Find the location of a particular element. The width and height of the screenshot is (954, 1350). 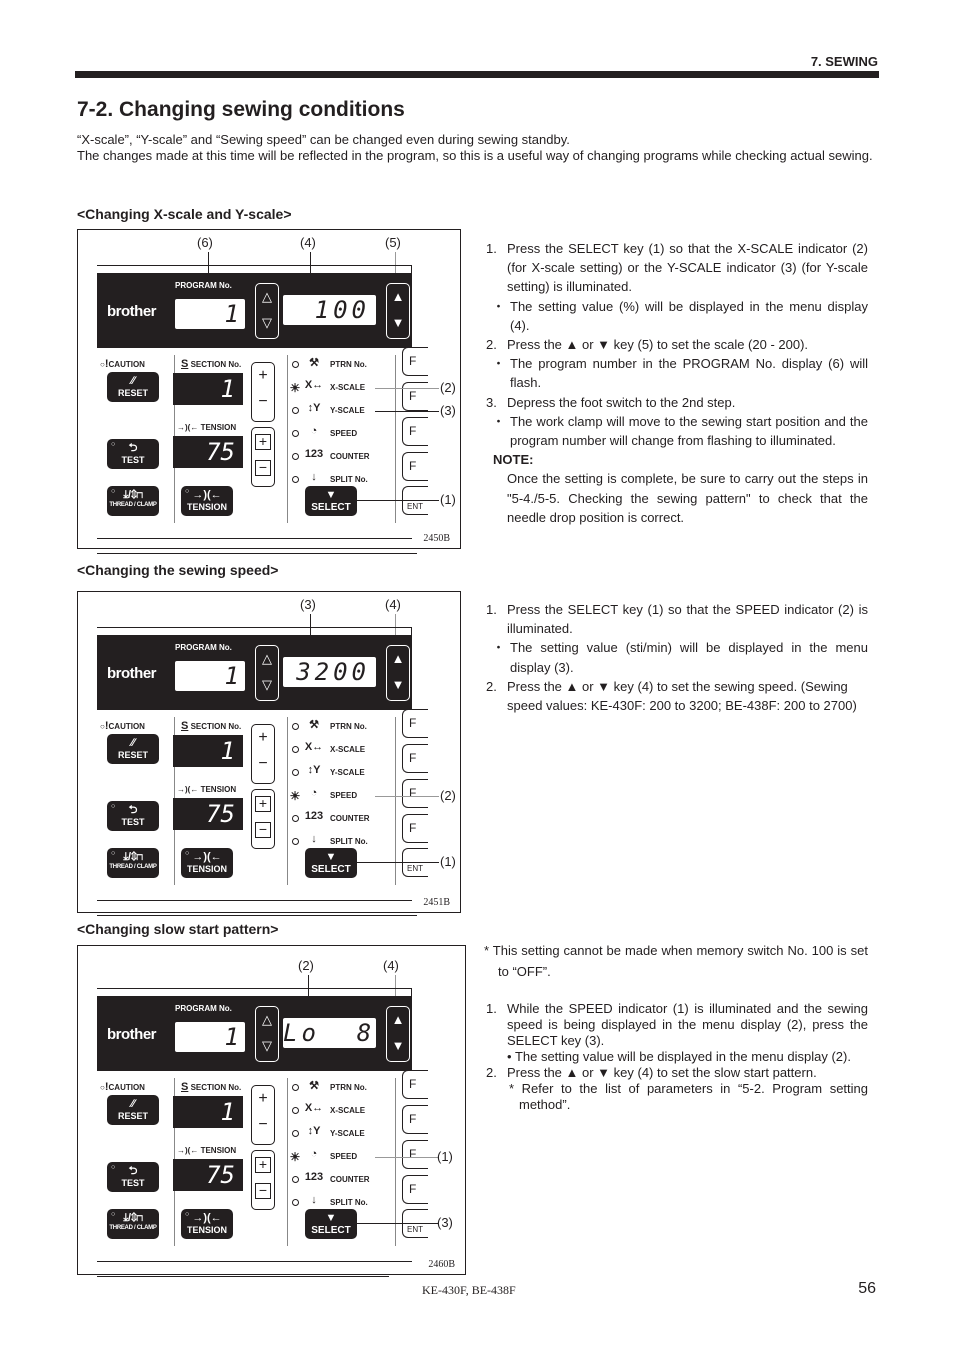

caution-label: ○!CAUTION is located at coordinates (122, 364).